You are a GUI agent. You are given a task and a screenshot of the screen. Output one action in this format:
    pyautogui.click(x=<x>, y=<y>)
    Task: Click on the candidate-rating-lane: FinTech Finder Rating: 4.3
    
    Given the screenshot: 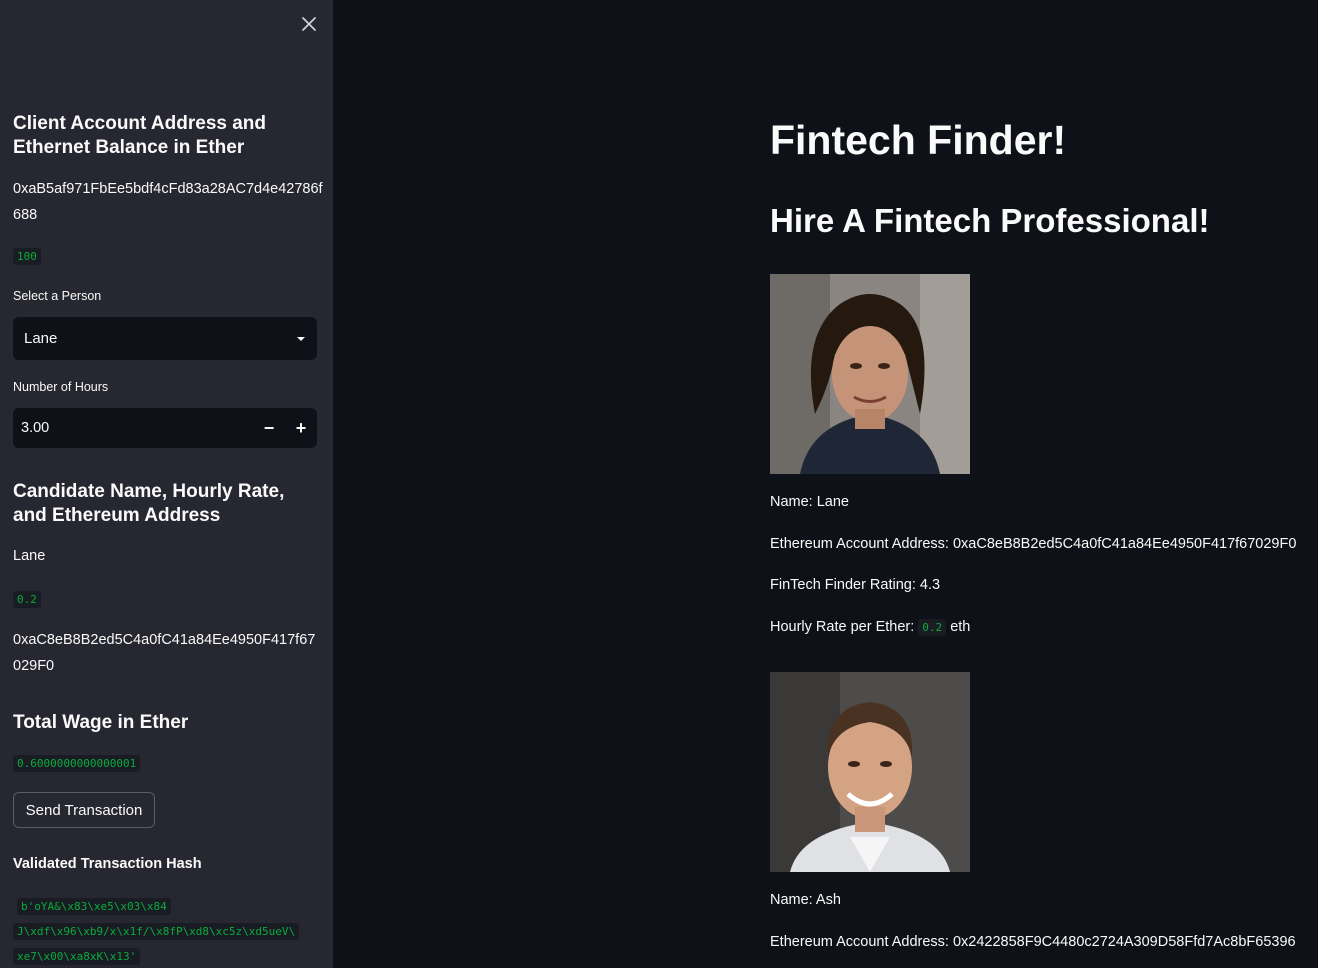 What is the action you would take?
    pyautogui.click(x=855, y=585)
    